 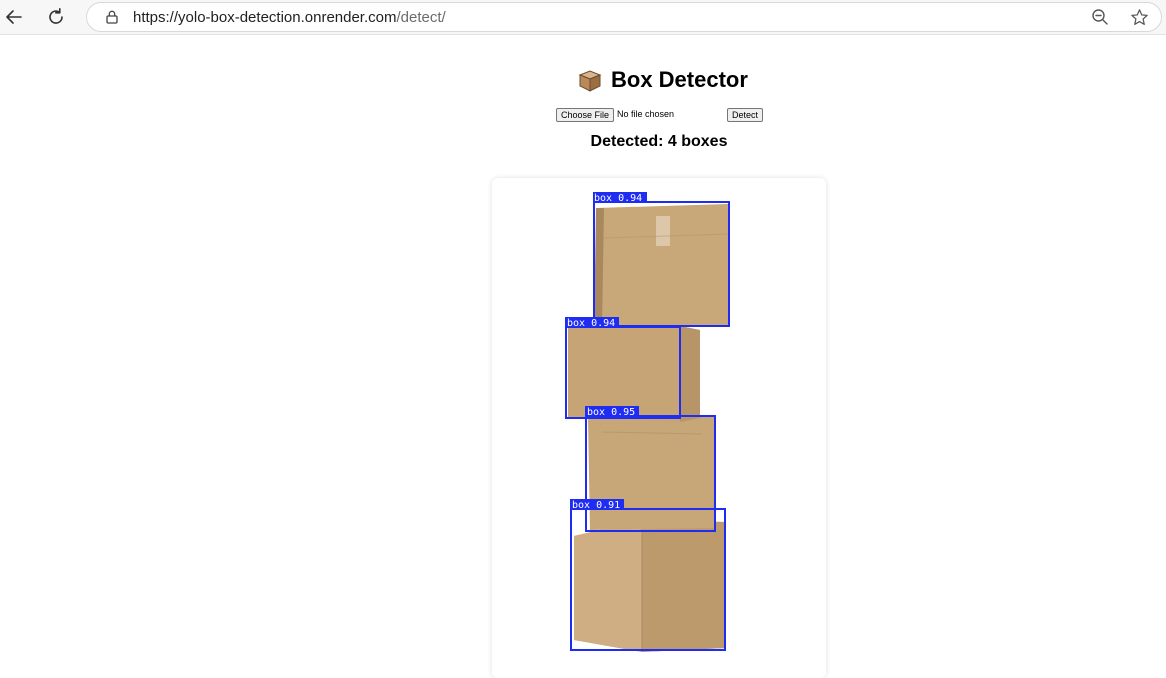 I want to click on reload-icon, so click(x=56, y=16).